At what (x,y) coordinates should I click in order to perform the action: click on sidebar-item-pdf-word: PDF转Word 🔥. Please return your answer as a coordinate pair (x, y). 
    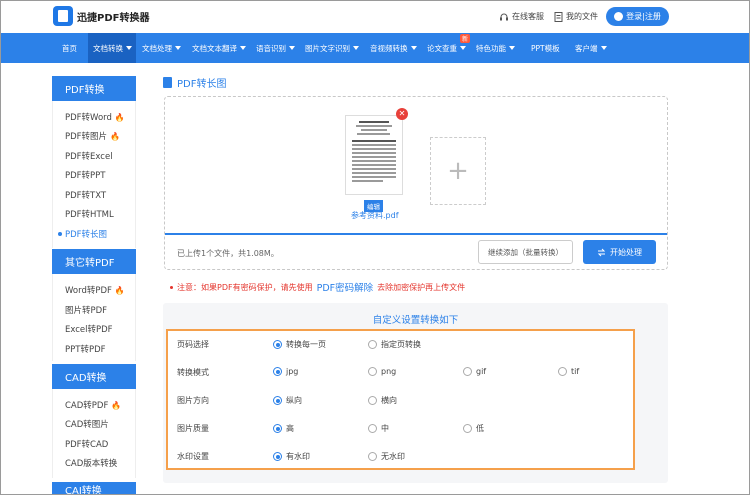
    Looking at the image, I should click on (95, 117).